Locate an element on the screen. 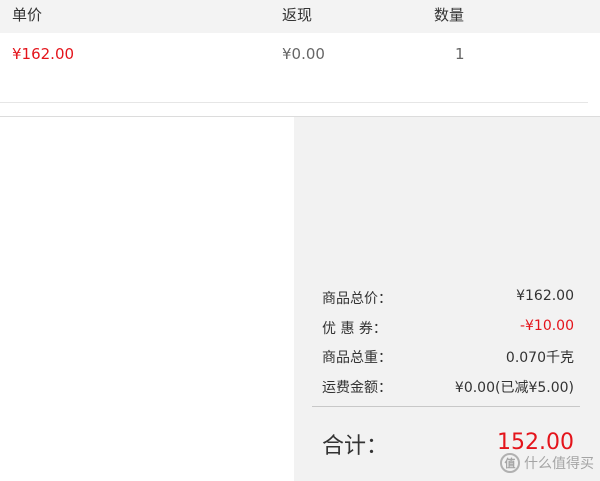  goods-total-value: ¥162.00 is located at coordinates (545, 296).